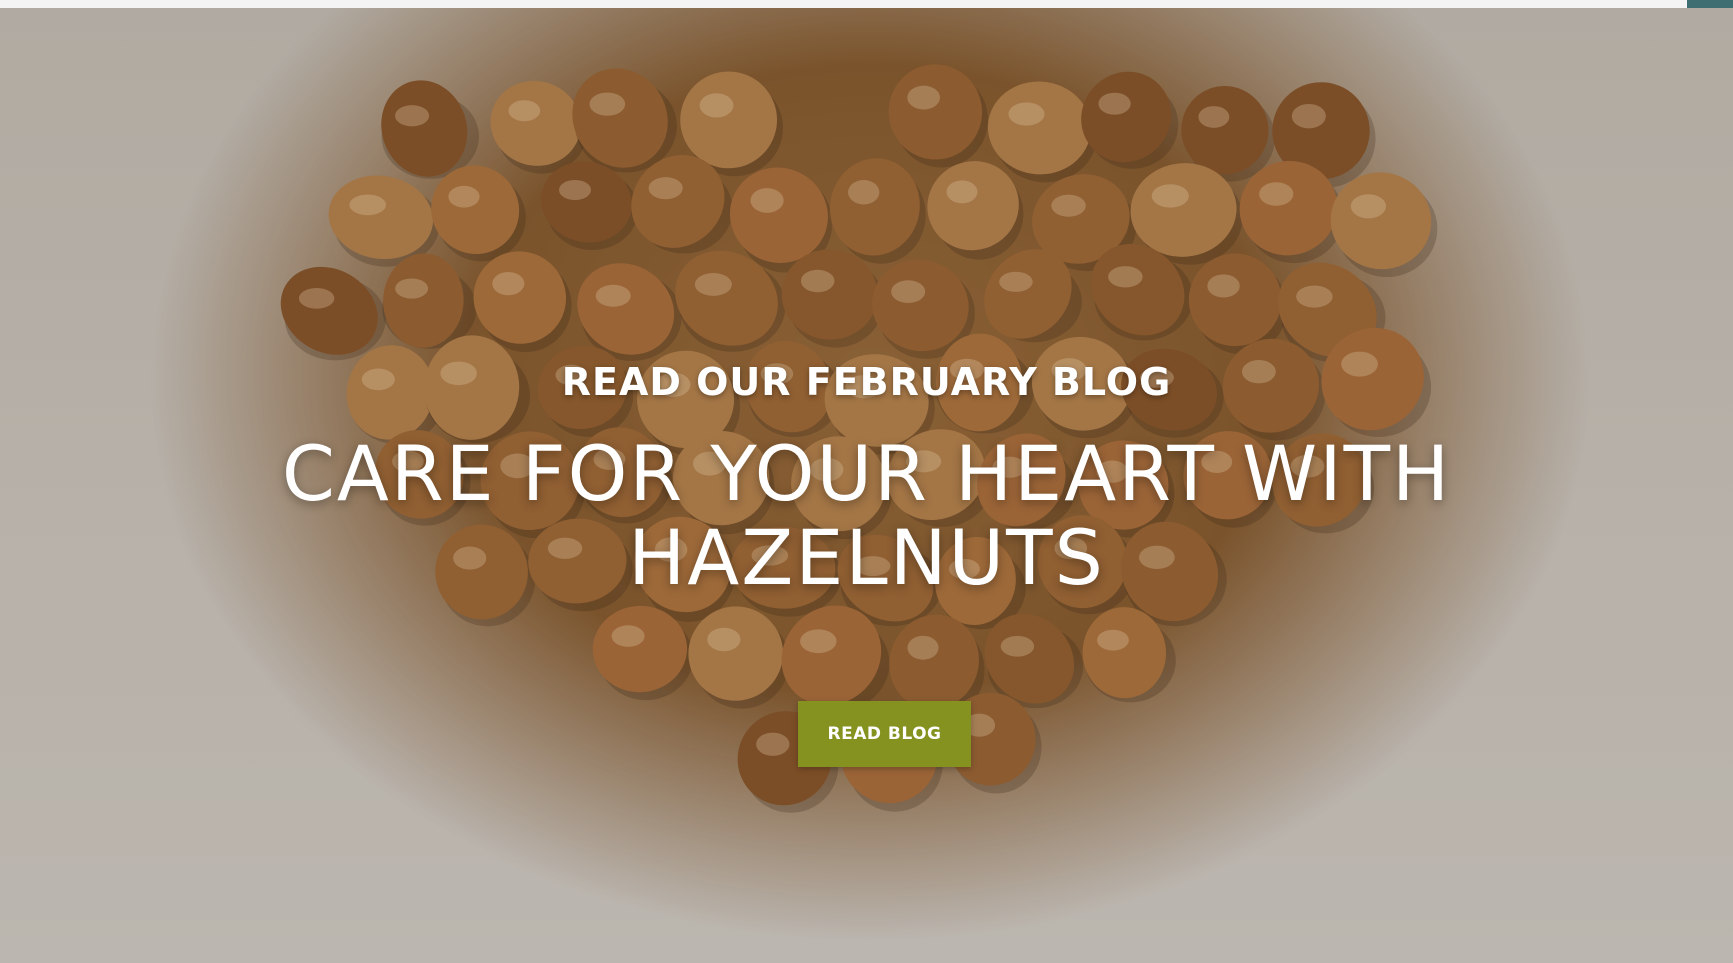 The width and height of the screenshot is (1733, 963). Describe the element at coordinates (866, 382) in the screenshot. I see `hero-eyebrow: READ OUR FEBRUARY BLOG` at that location.